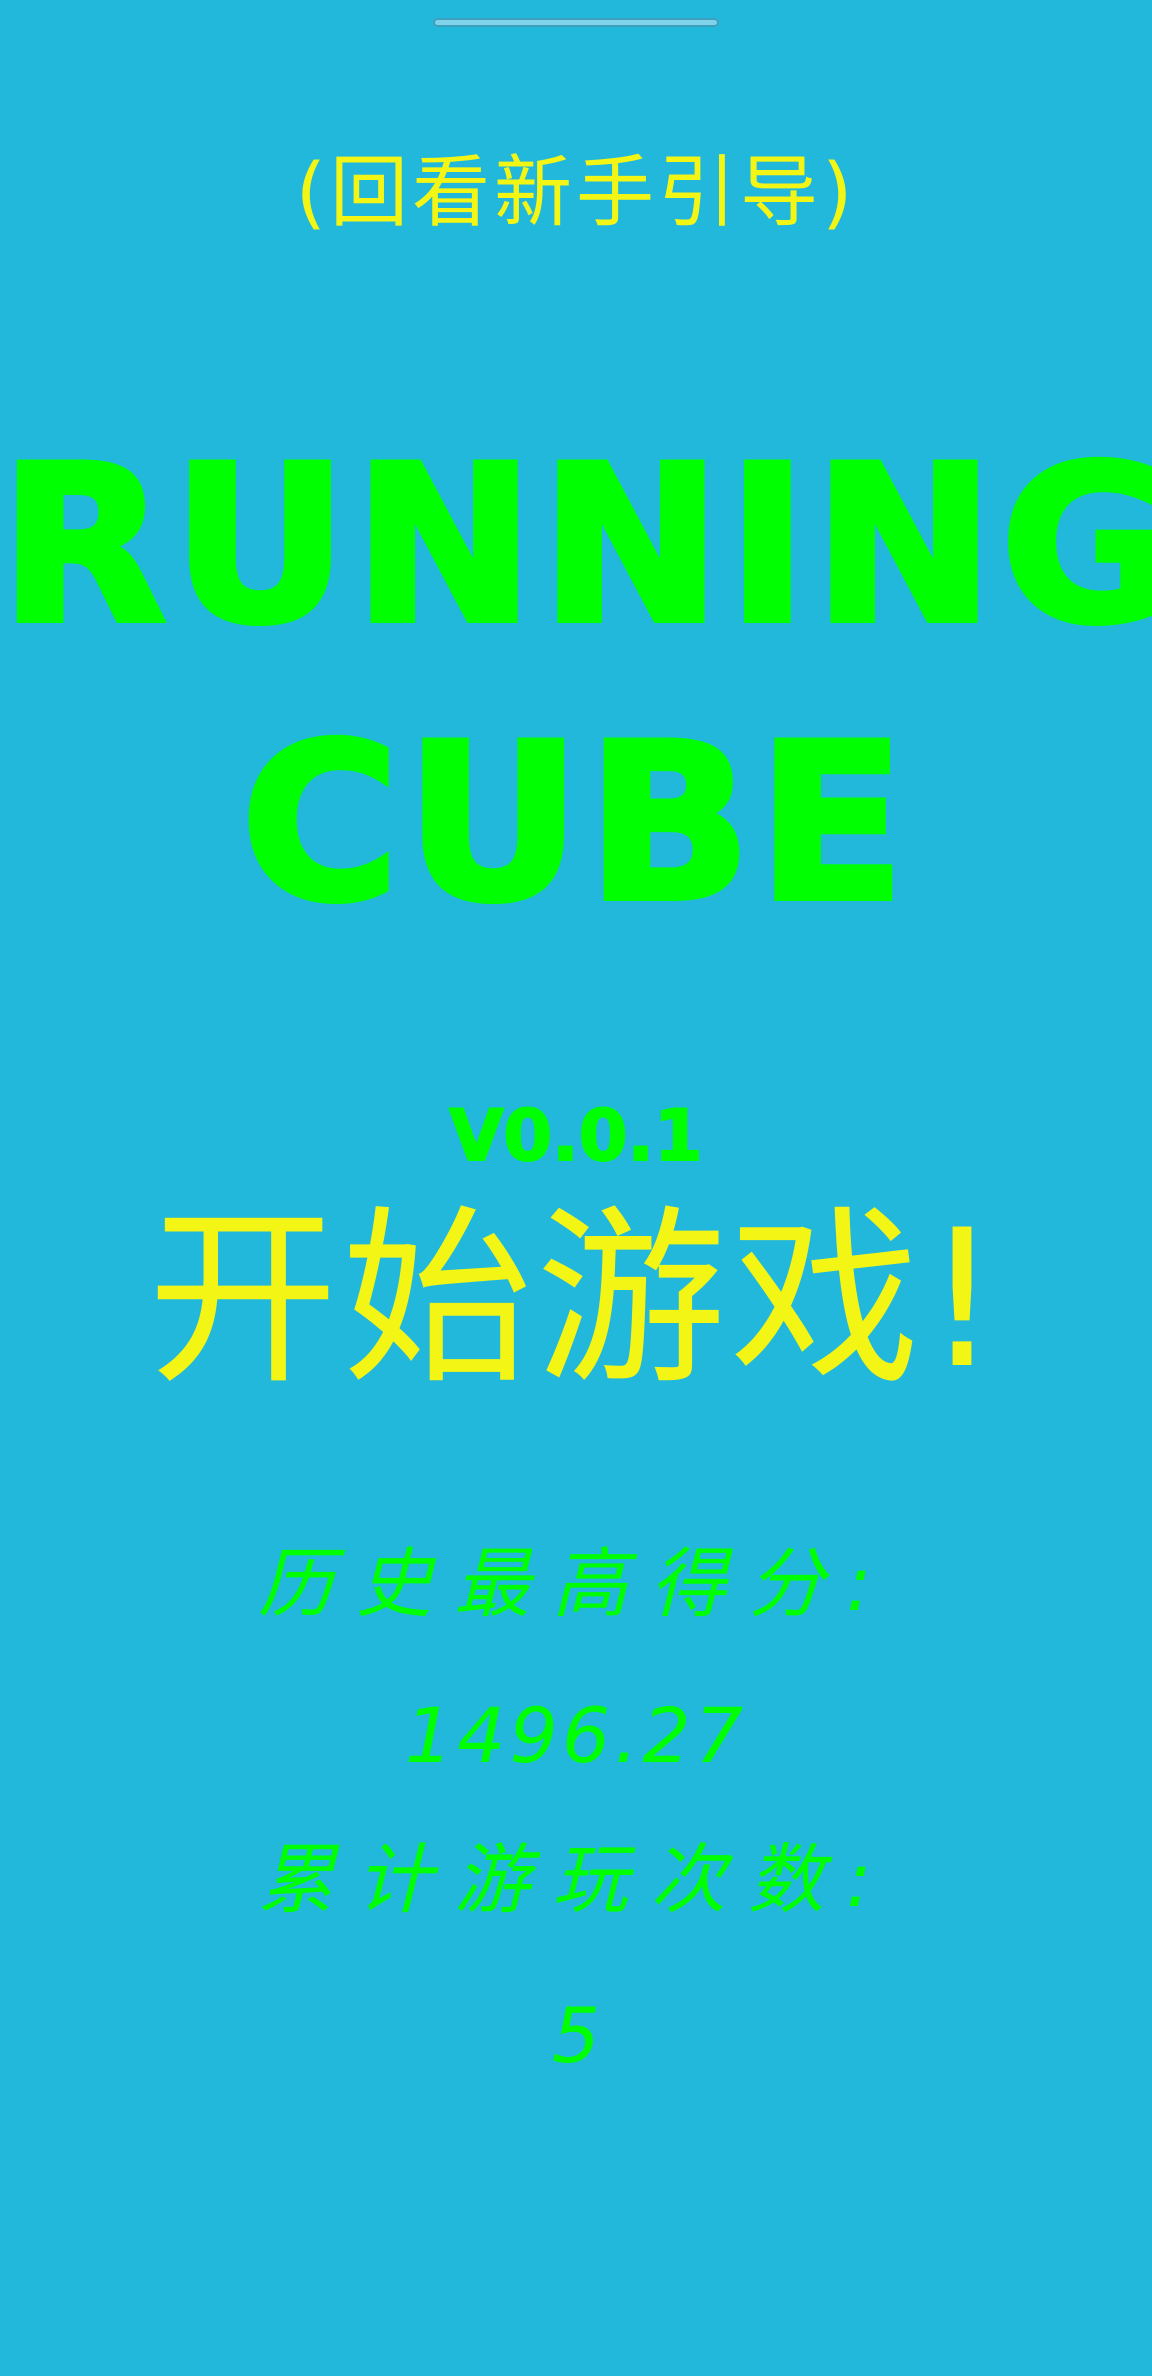  I want to click on game-title-line-1: RUNNING, so click(576, 545).